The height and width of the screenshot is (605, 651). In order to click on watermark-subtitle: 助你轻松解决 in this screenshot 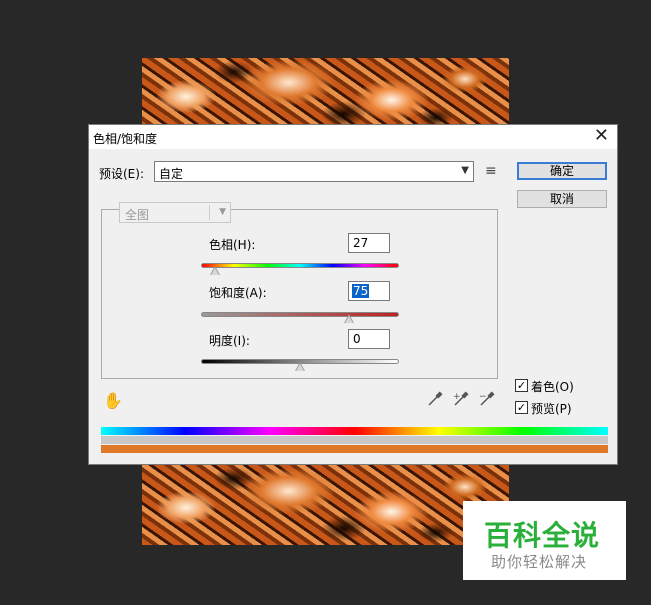, I will do `click(539, 562)`.